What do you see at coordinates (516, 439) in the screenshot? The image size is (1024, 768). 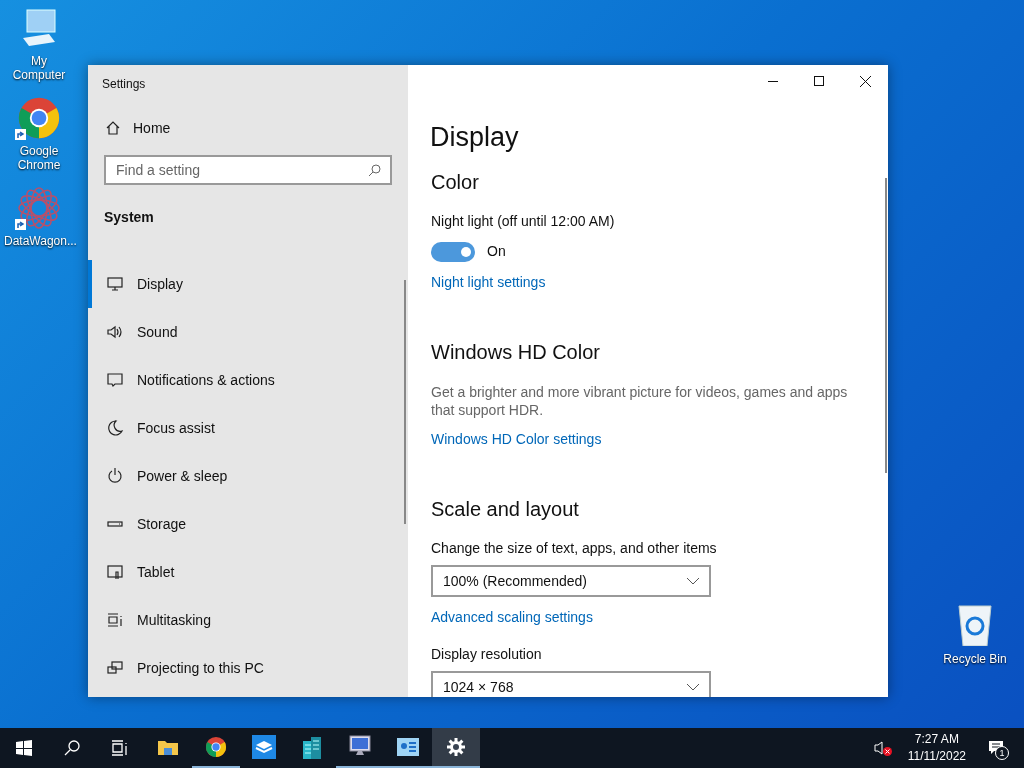 I see `settings-link: Windows HD Color settings` at bounding box center [516, 439].